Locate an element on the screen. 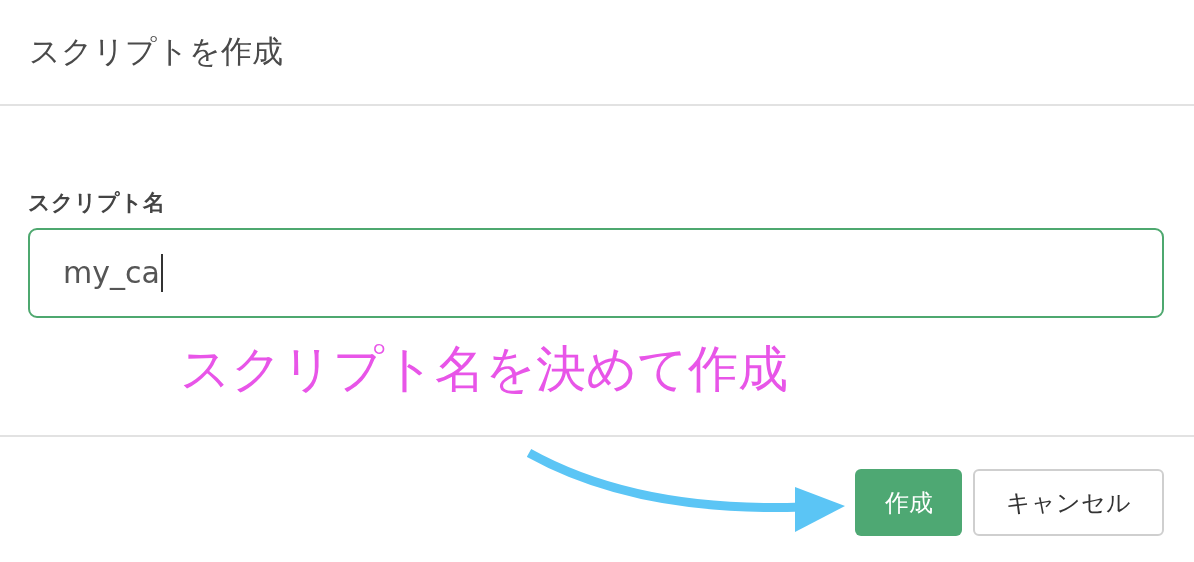 The image size is (1194, 562). dialog-title: スクリプトを作成 is located at coordinates (156, 51).